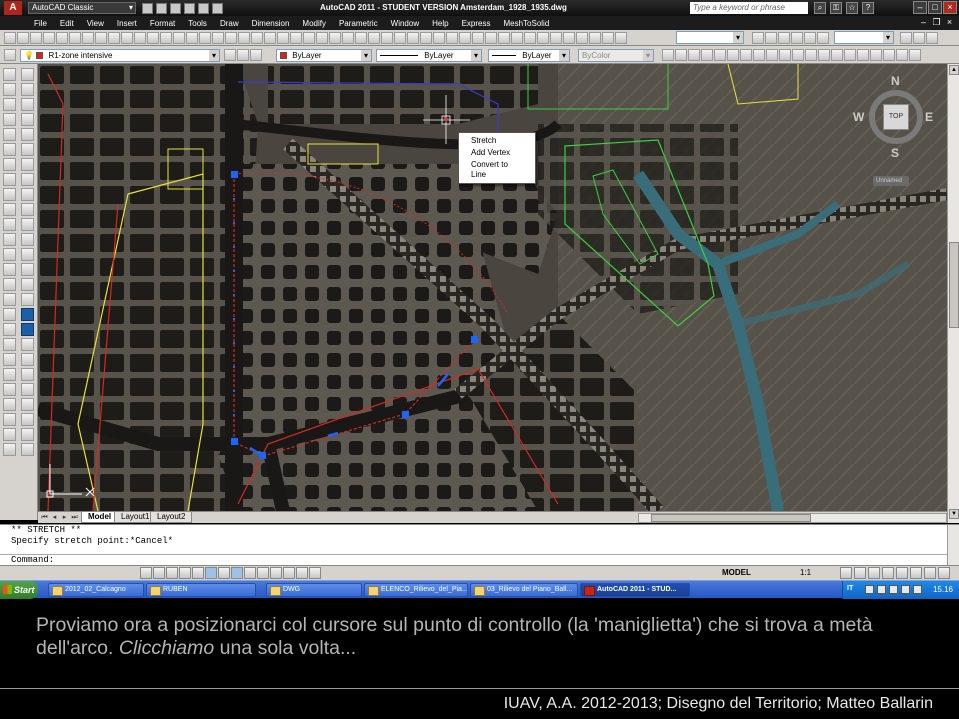 The height and width of the screenshot is (719, 959). I want to click on menu-tools: Tools, so click(197, 23).